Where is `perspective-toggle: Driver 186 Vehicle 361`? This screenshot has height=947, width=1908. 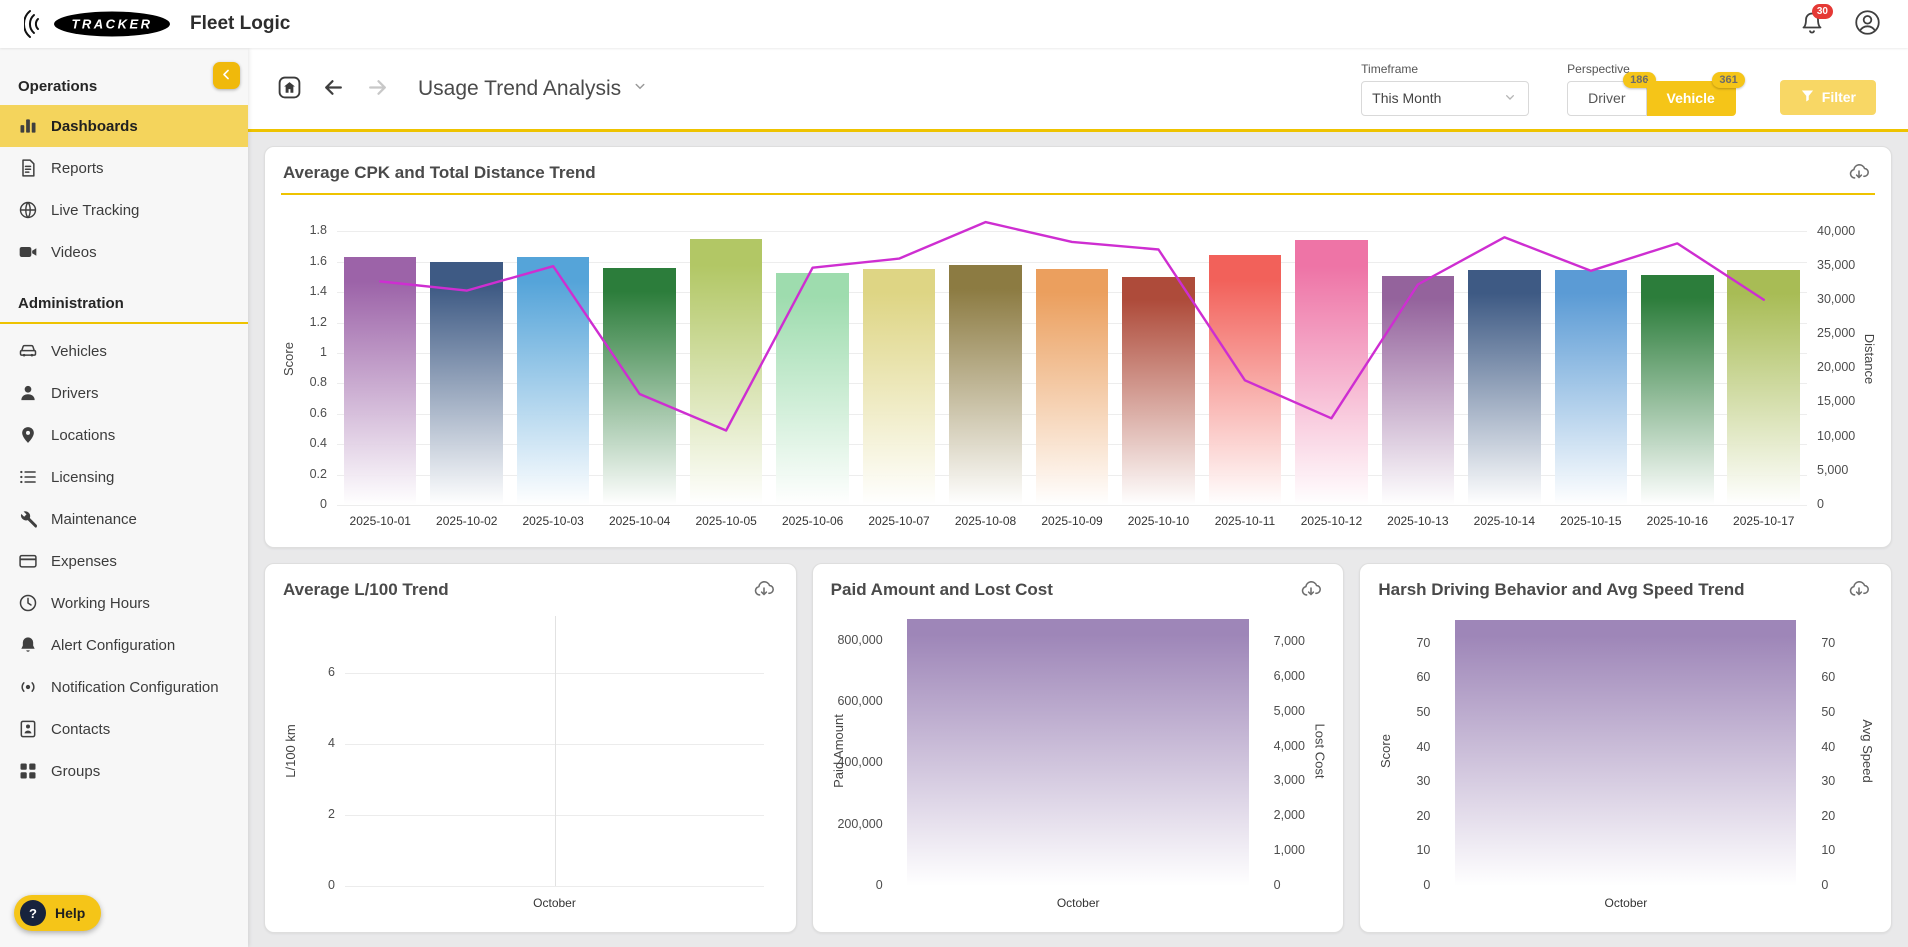
perspective-toggle: Driver 186 Vehicle 361 is located at coordinates (1656, 93).